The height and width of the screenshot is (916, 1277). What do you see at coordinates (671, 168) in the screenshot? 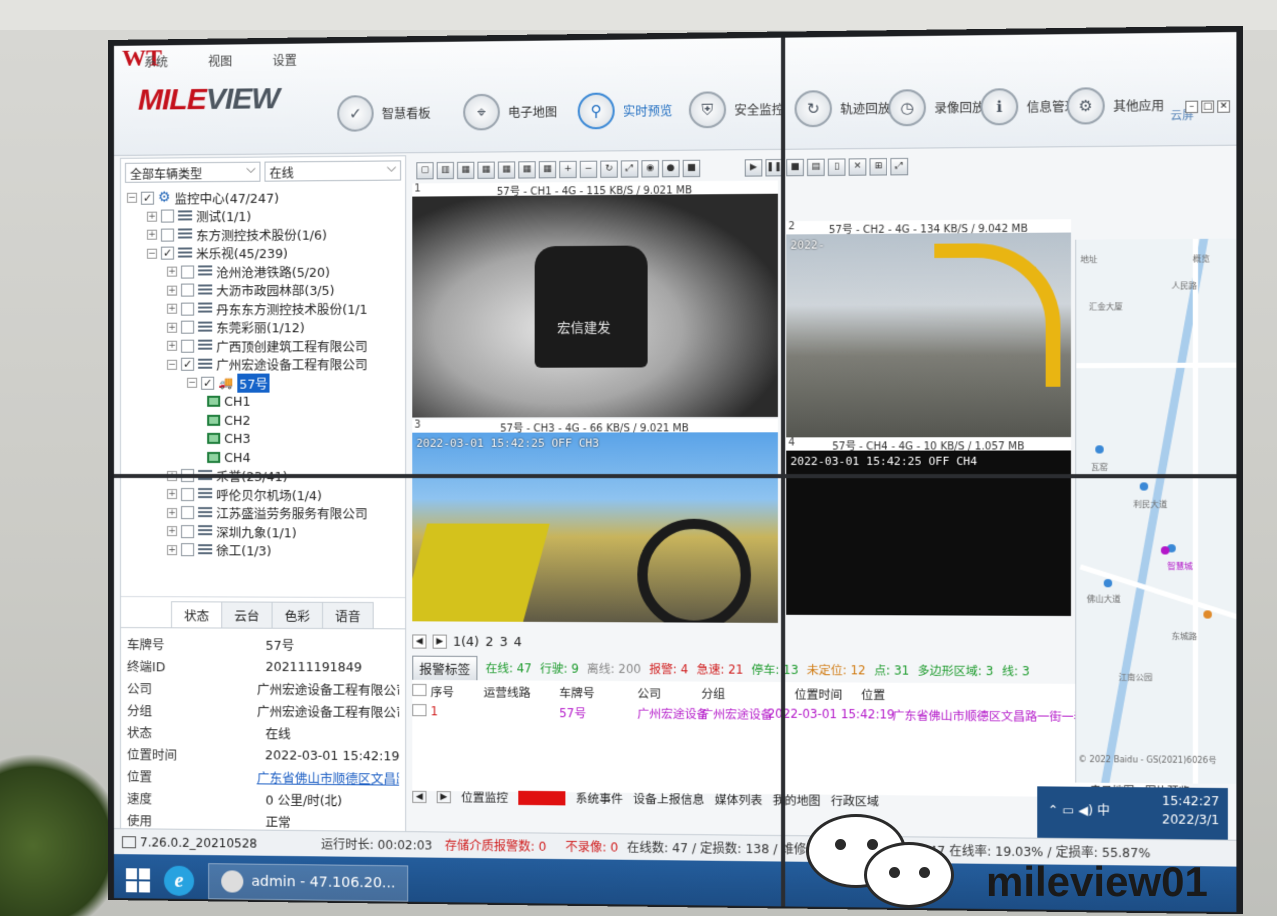
I see `record-icon: ●` at bounding box center [671, 168].